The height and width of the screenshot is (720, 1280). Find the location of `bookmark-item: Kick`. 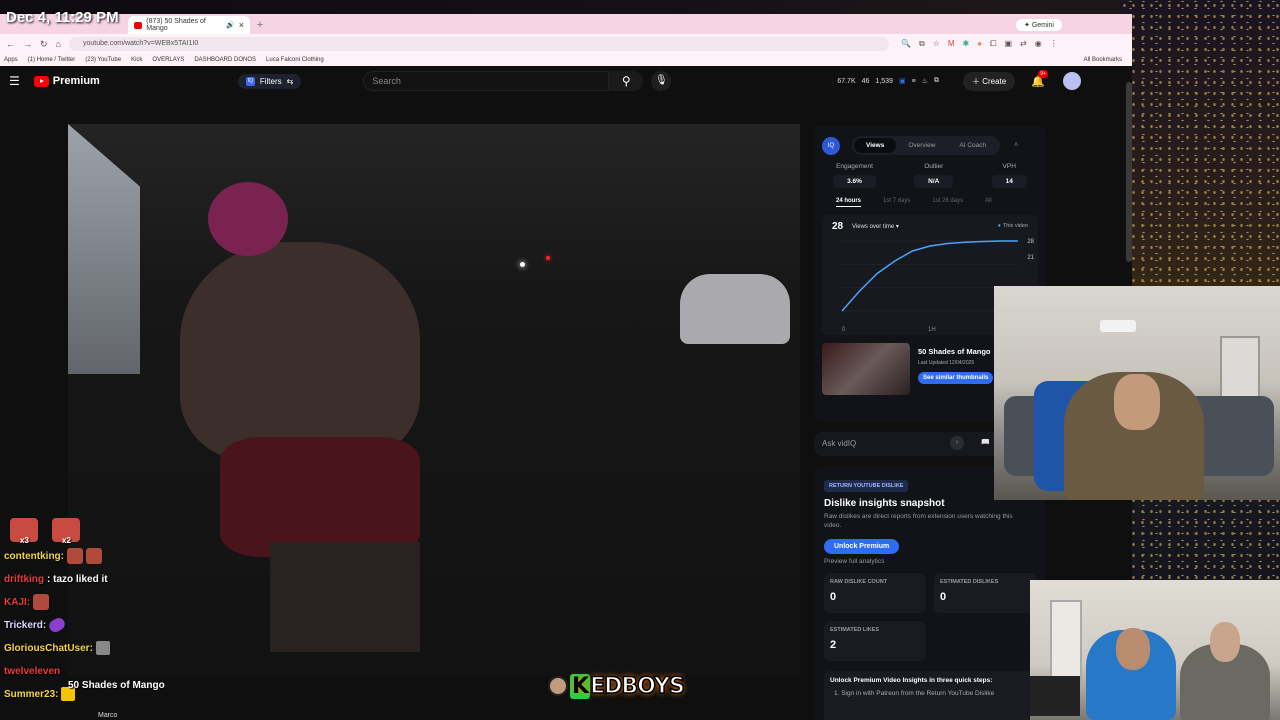

bookmark-item: Kick is located at coordinates (136, 60).